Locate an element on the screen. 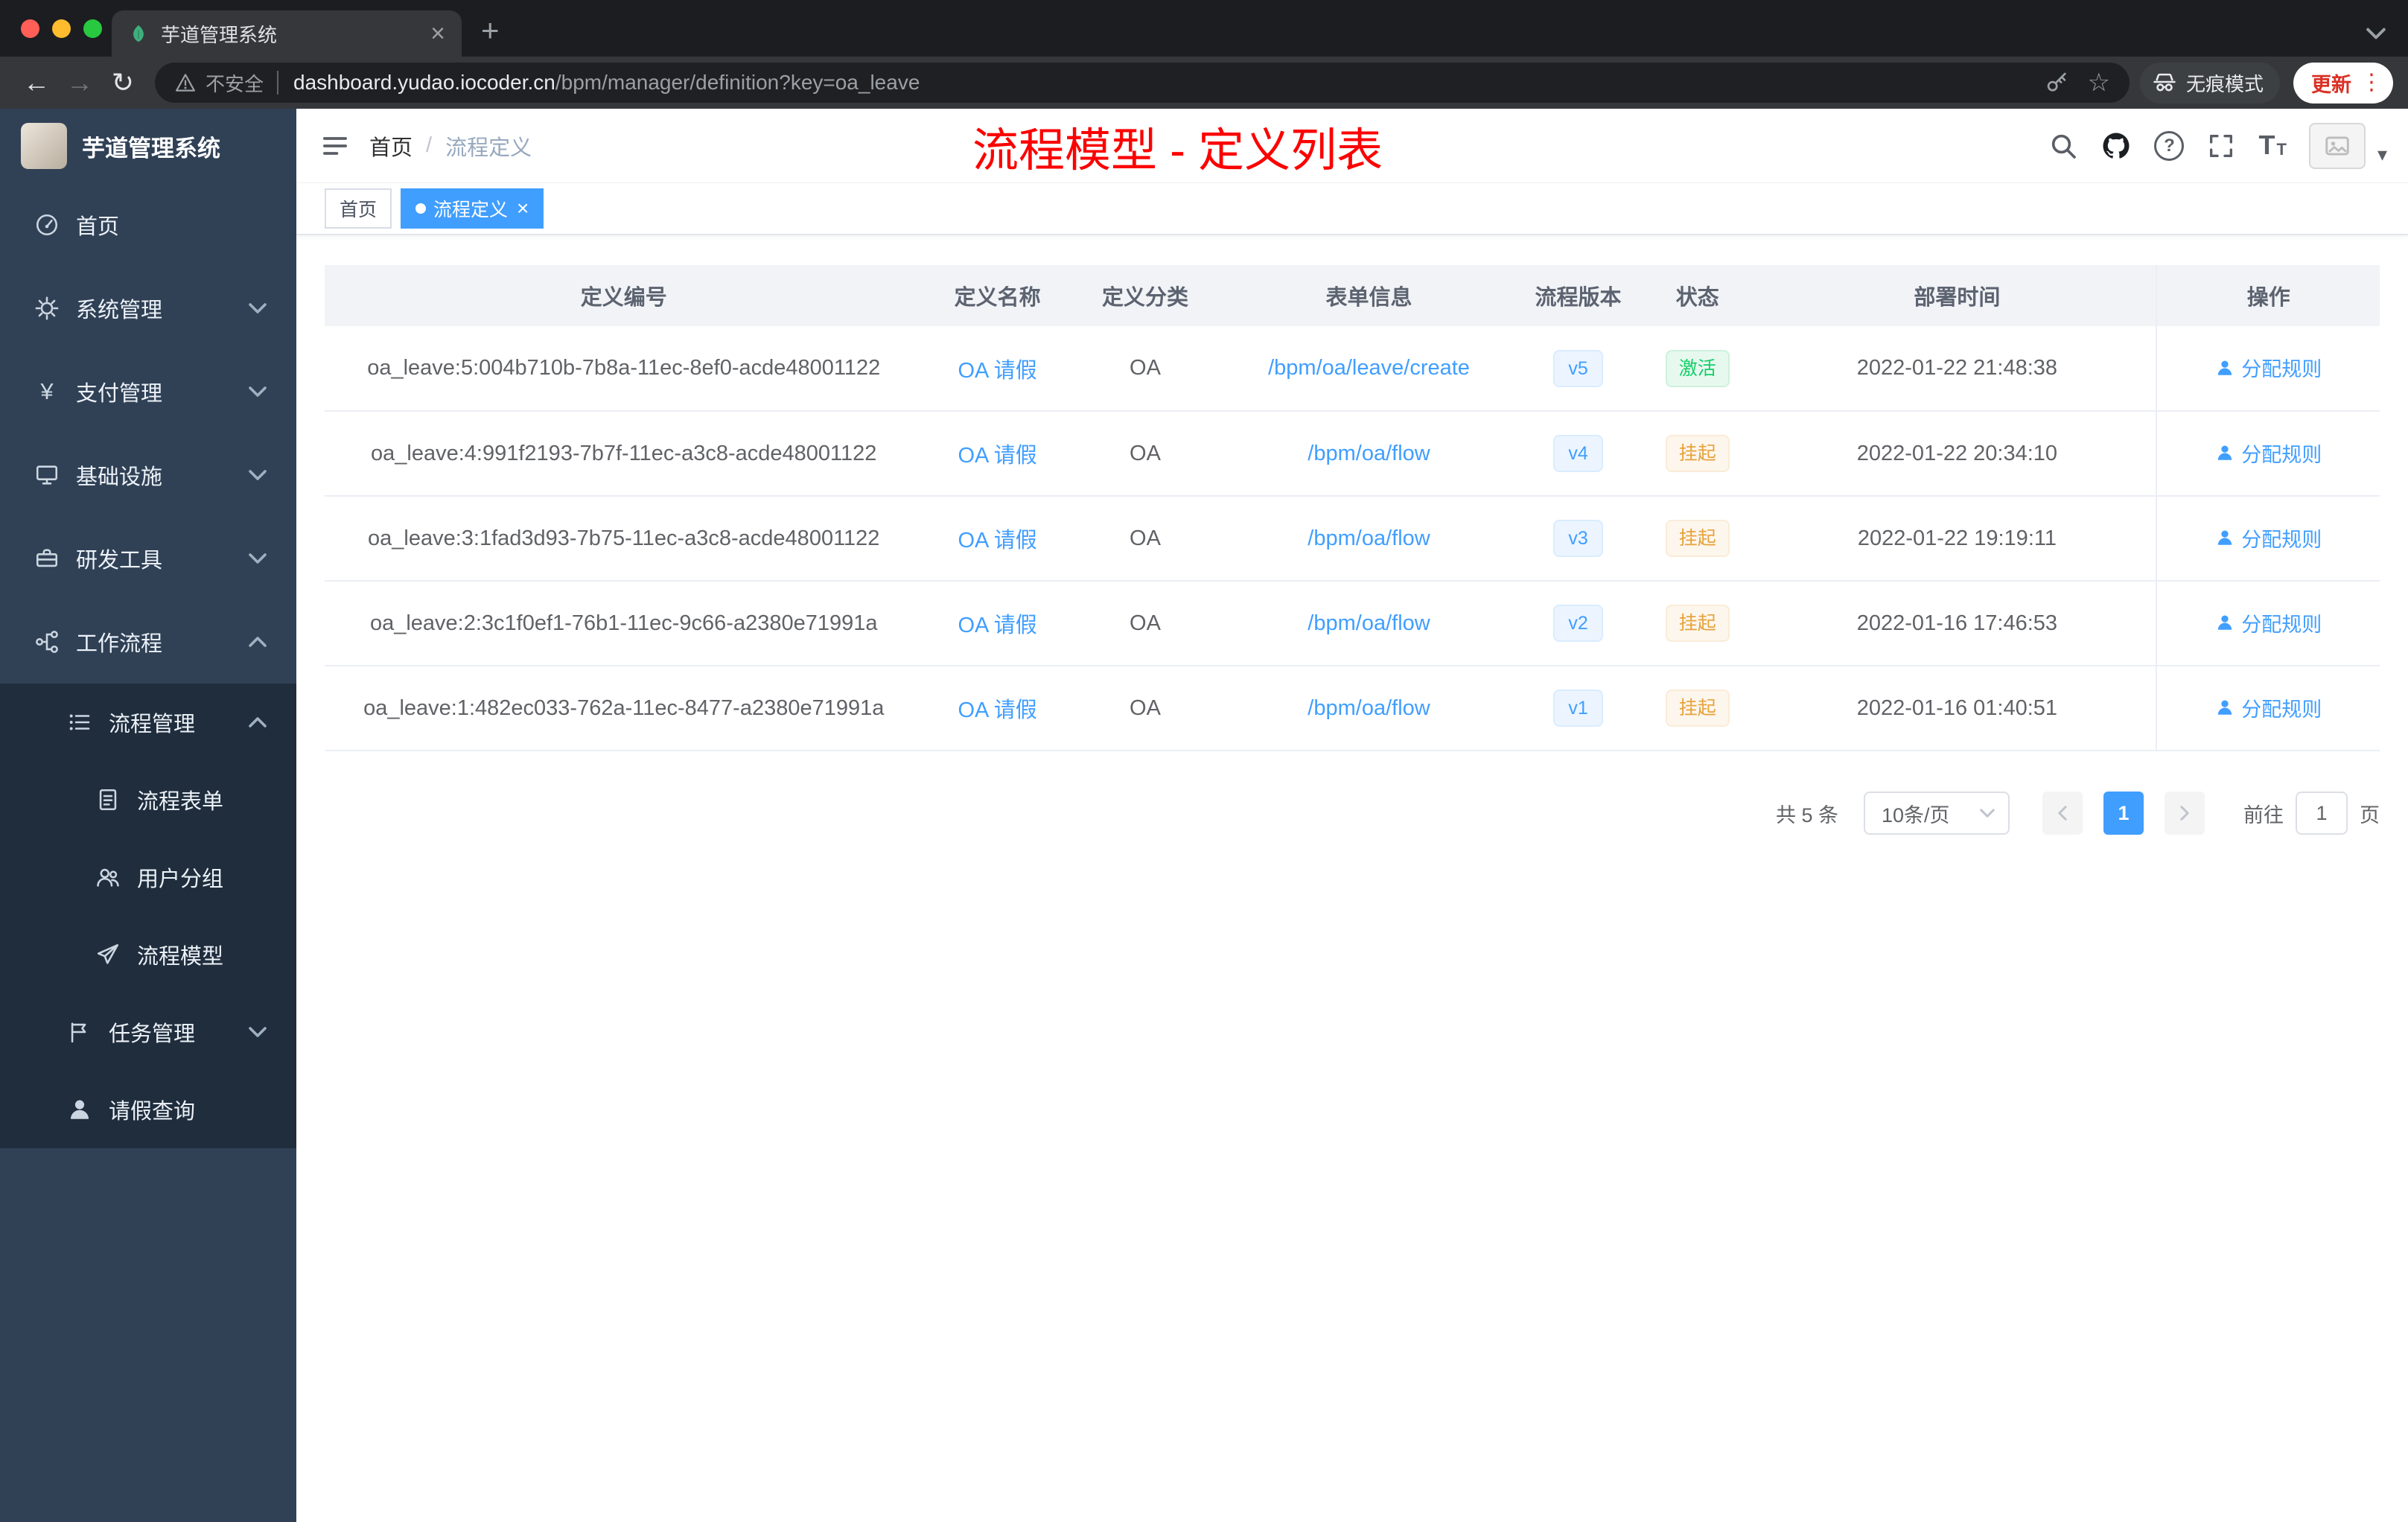 The image size is (2408, 1522). form-link: /bpm/oa/leave/create is located at coordinates (1369, 368).